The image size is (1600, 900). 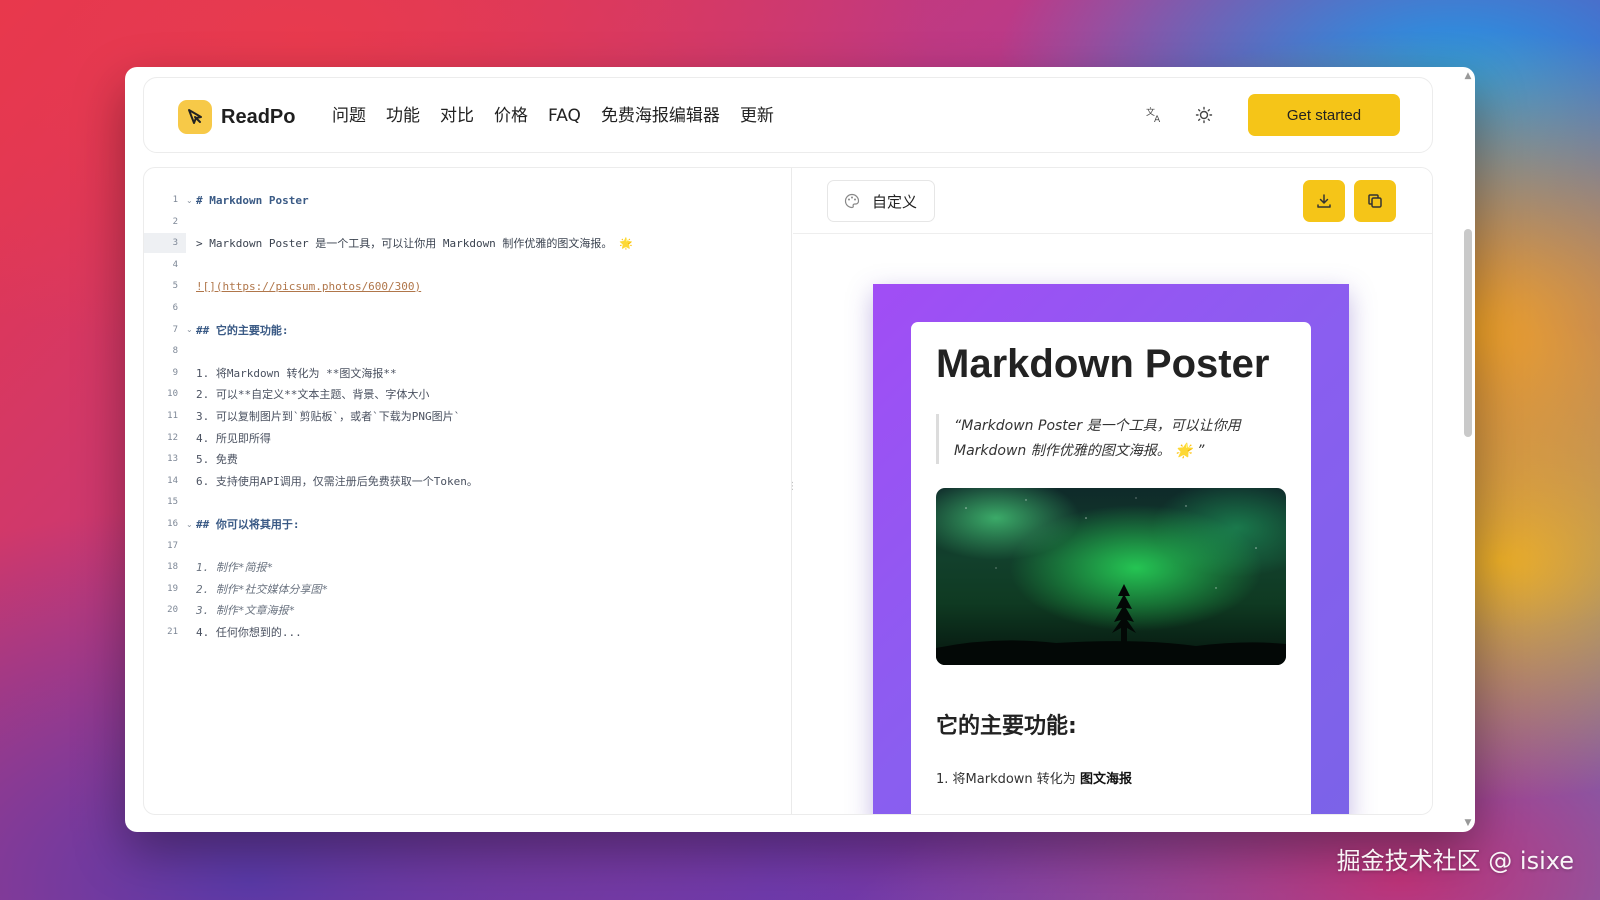 What do you see at coordinates (172, 480) in the screenshot?
I see `line-number: 14` at bounding box center [172, 480].